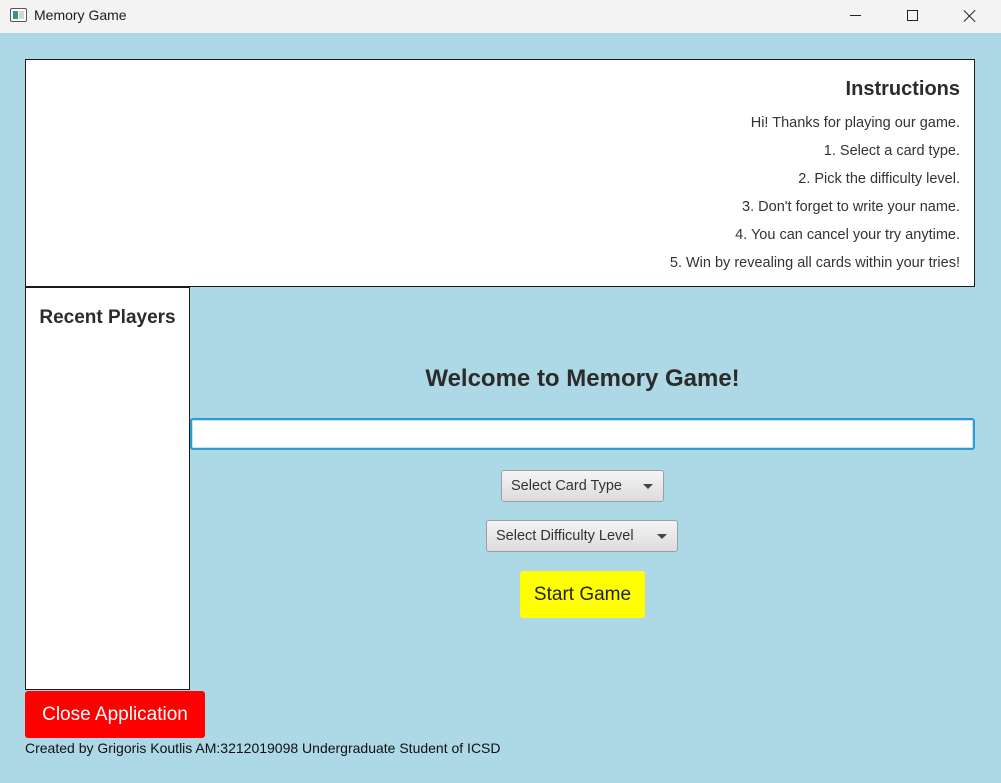  What do you see at coordinates (582, 594) in the screenshot?
I see `start-game-button: Start Game` at bounding box center [582, 594].